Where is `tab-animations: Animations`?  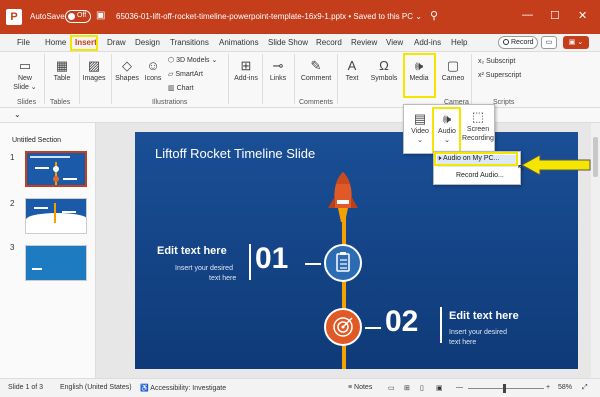
tab-animations: Animations is located at coordinates (239, 42).